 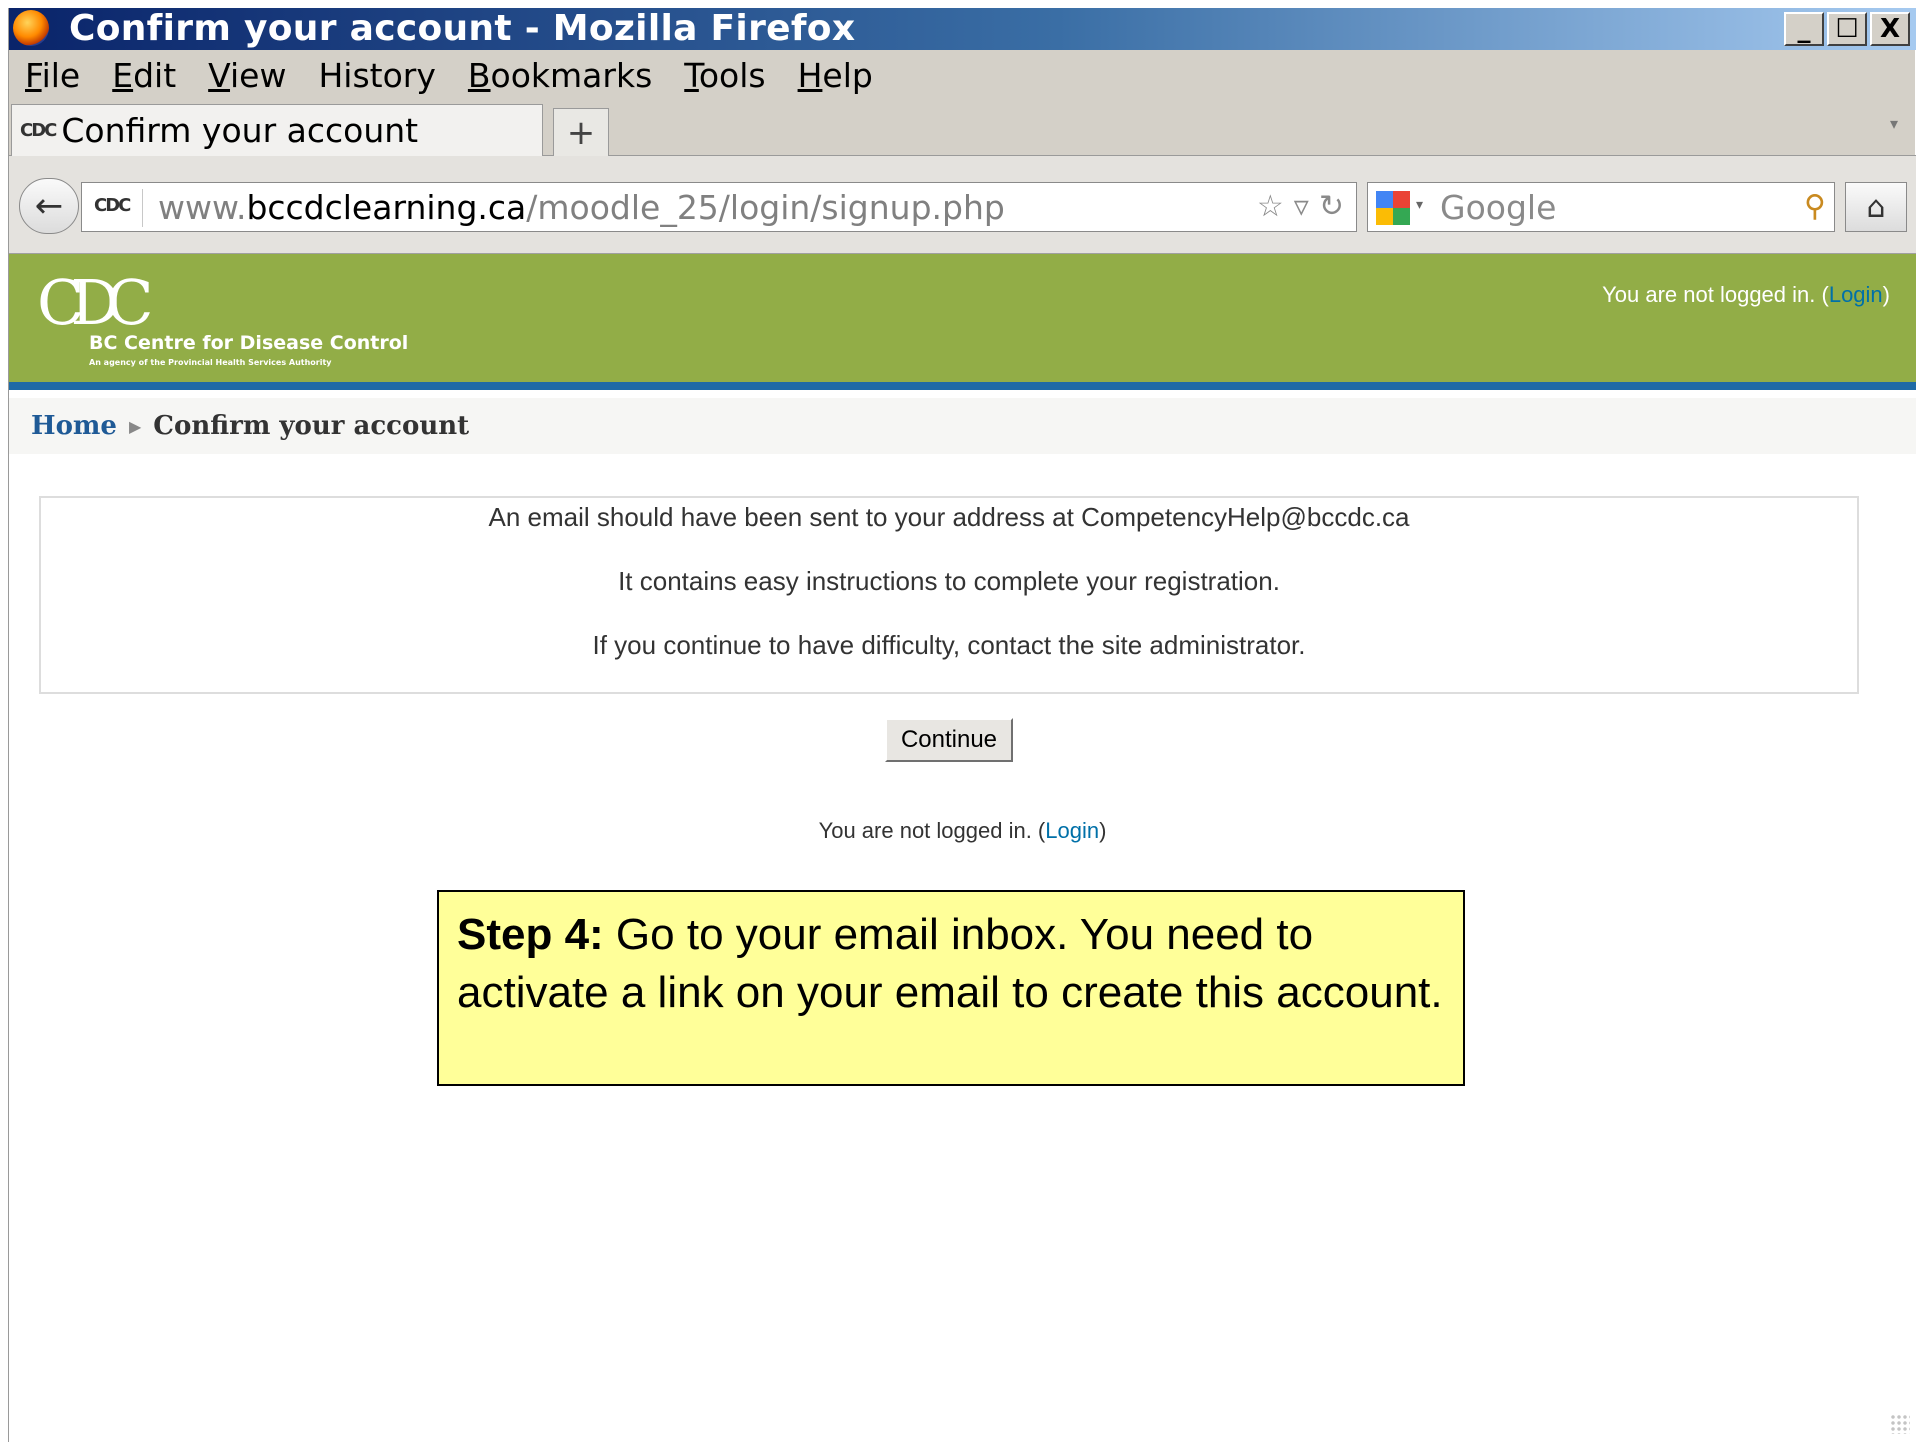 I want to click on menu-view: View, so click(x=247, y=75).